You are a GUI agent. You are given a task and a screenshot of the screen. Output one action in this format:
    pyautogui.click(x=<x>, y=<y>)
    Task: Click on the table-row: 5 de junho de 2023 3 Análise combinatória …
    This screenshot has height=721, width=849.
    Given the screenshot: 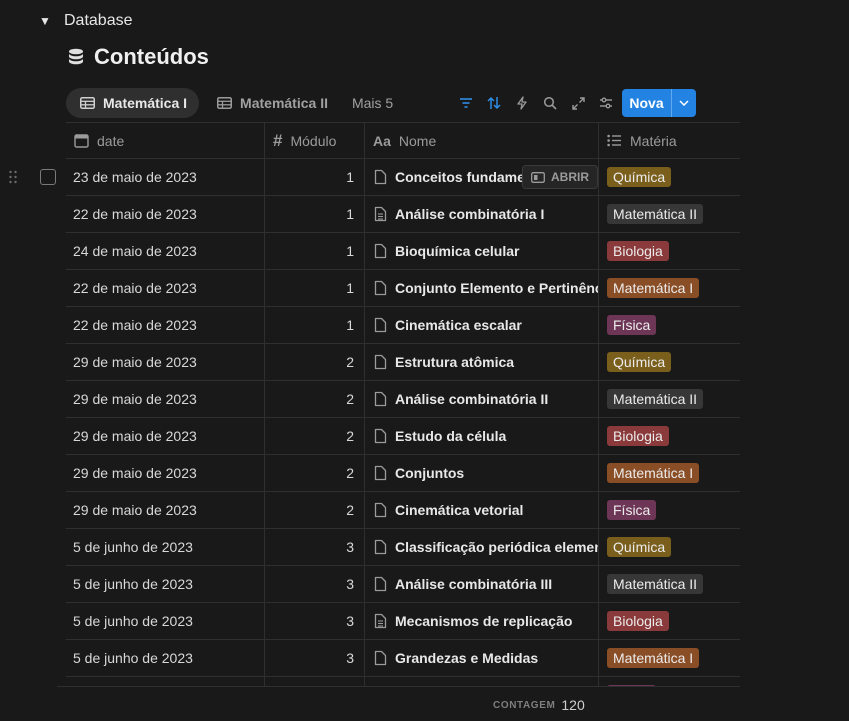 What is the action you would take?
    pyautogui.click(x=403, y=584)
    